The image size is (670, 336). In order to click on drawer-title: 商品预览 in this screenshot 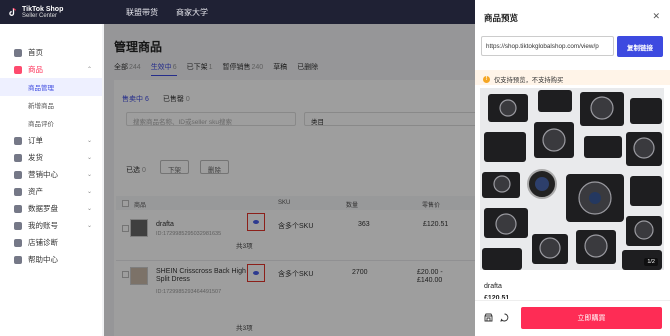, I will do `click(501, 18)`.